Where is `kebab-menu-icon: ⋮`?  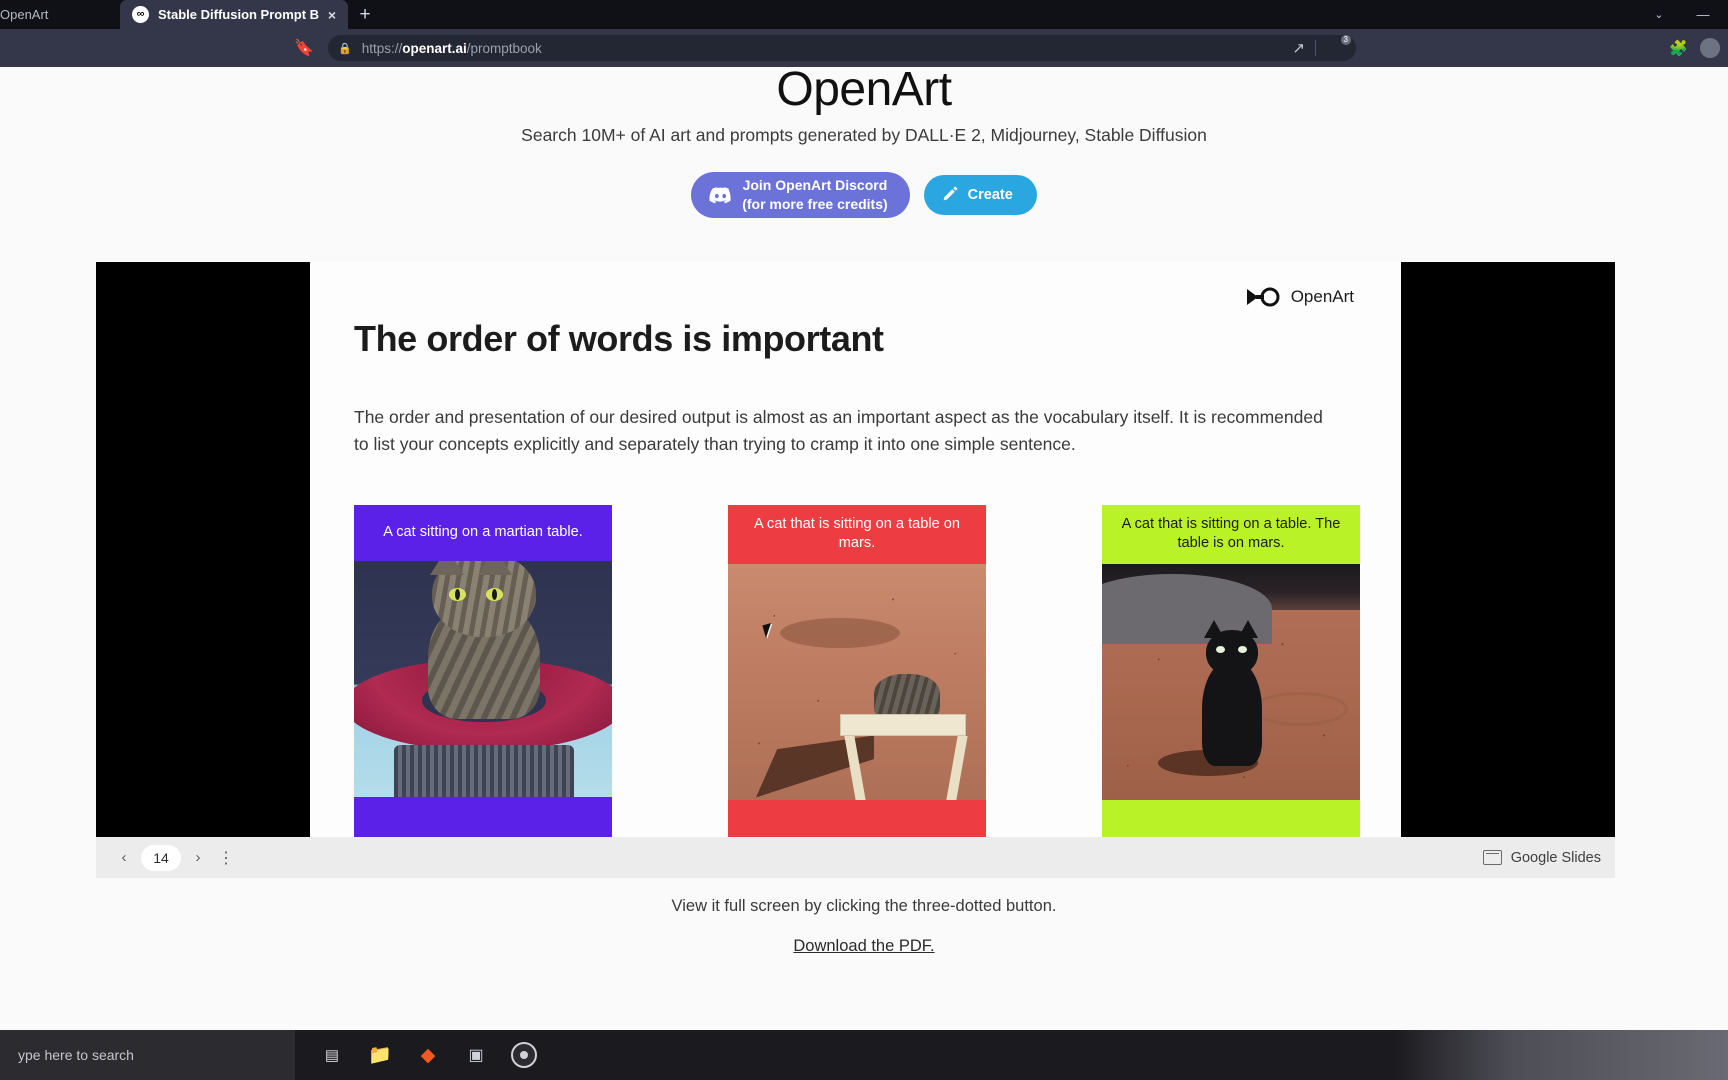
kebab-menu-icon: ⋮ is located at coordinates (226, 858).